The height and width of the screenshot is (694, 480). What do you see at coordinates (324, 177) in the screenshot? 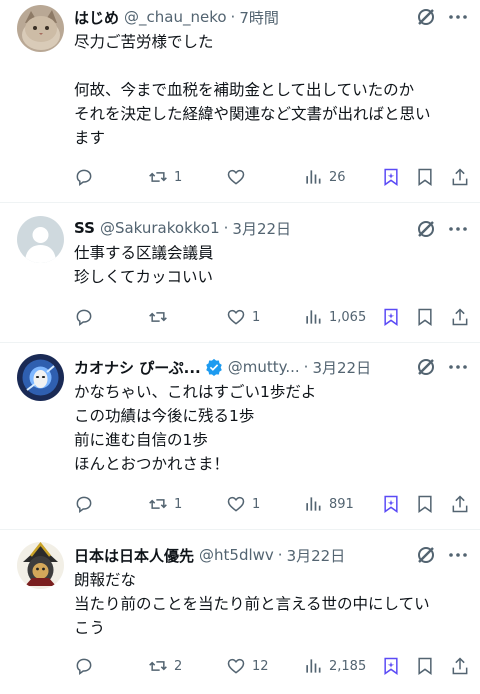
I see `views-button: 26` at bounding box center [324, 177].